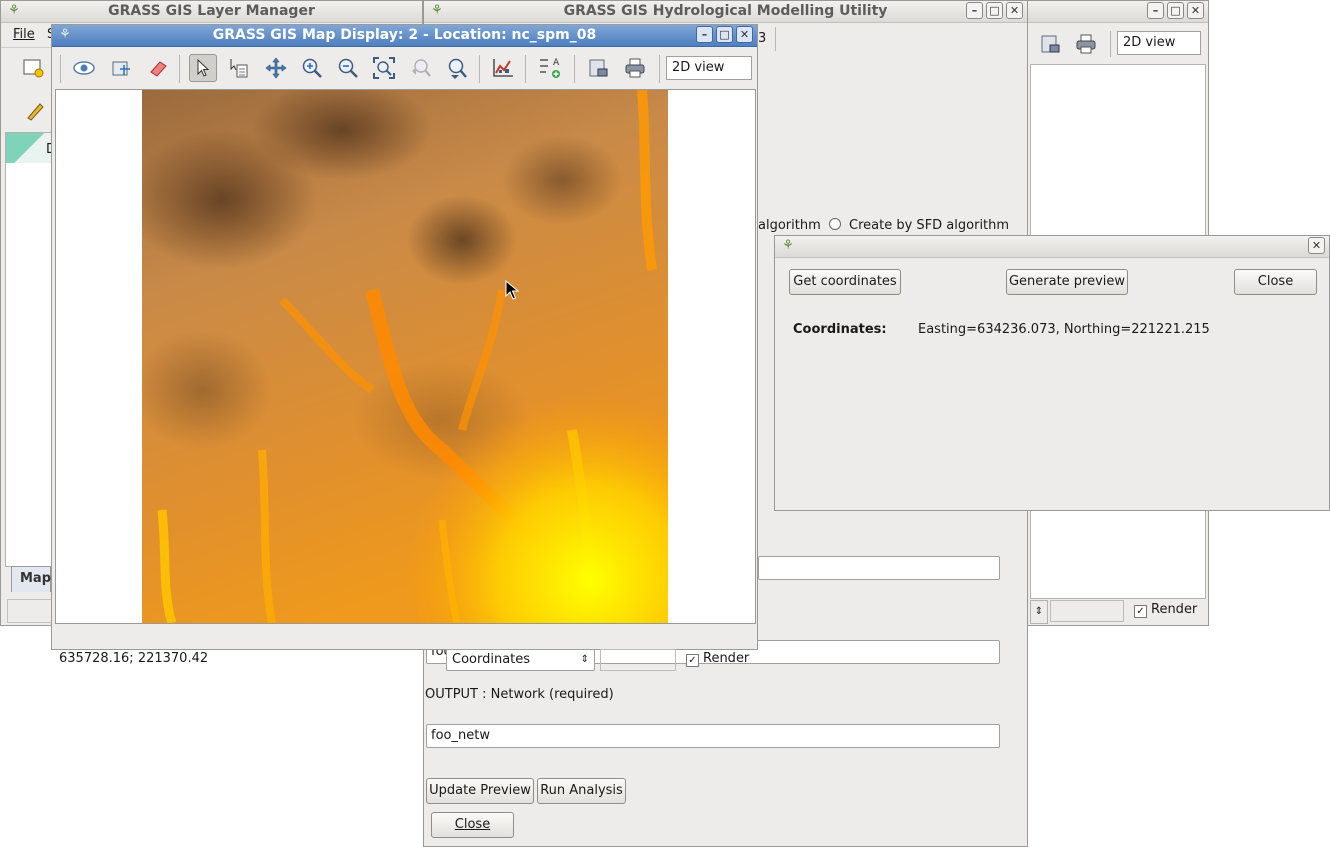 The height and width of the screenshot is (847, 1330). Describe the element at coordinates (1052, 247) in the screenshot. I see `coordinates-dialog-titlebar: ⚘ ✕` at that location.